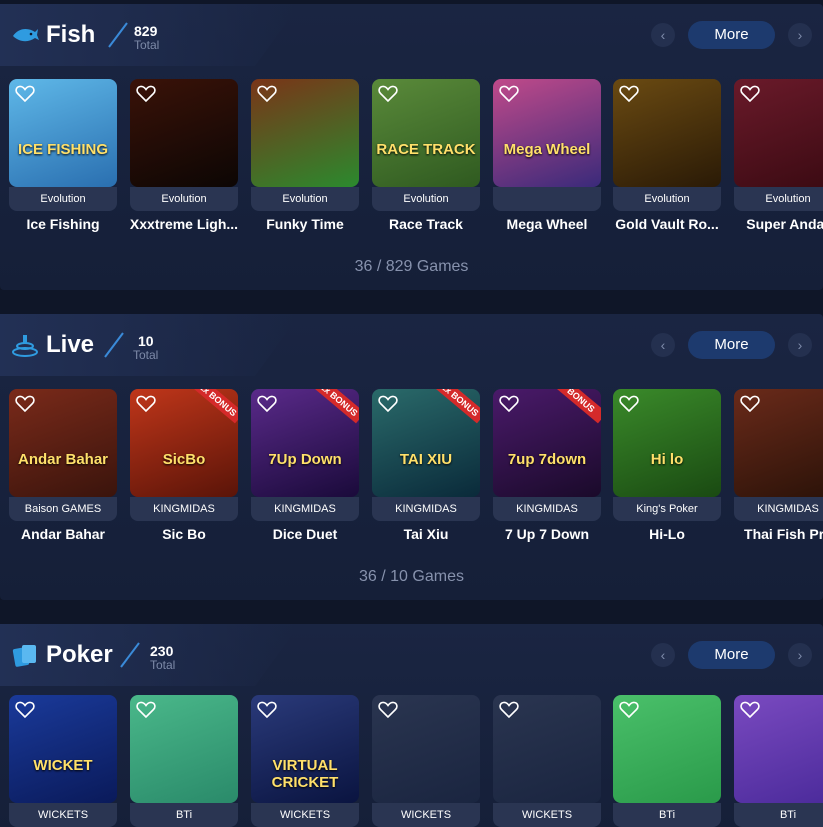 This screenshot has height=827, width=823. I want to click on game-card: KINGMIDAS Thai Fish Pra, so click(778, 469).